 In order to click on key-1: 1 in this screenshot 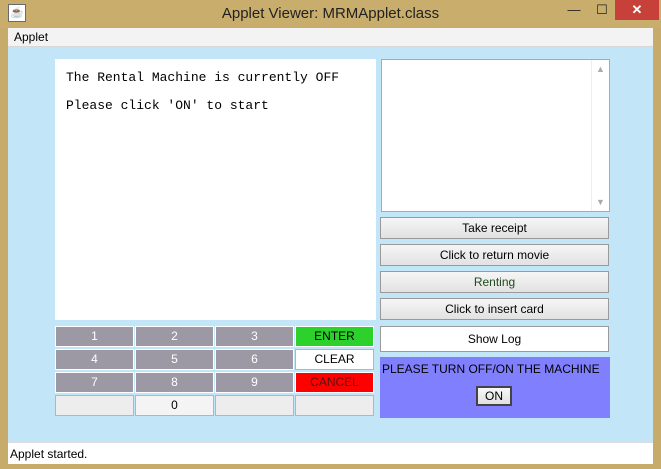, I will do `click(94, 336)`.